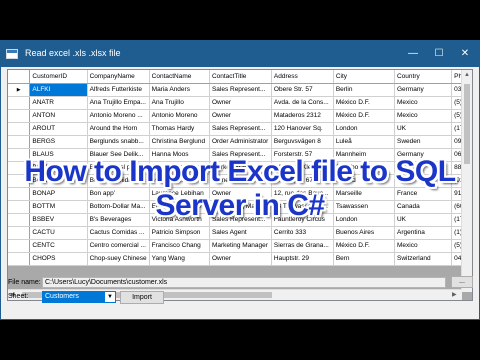 The image size is (480, 360). Describe the element at coordinates (18, 296) in the screenshot. I see `sheet-label: Sheet:` at that location.